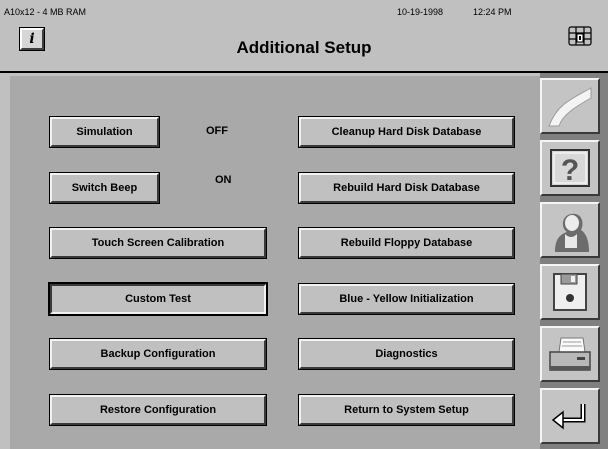 This screenshot has width=608, height=449. What do you see at coordinates (406, 188) in the screenshot?
I see `rebuild-hard-disk-database-button: Rebuild Hard Disk Database` at bounding box center [406, 188].